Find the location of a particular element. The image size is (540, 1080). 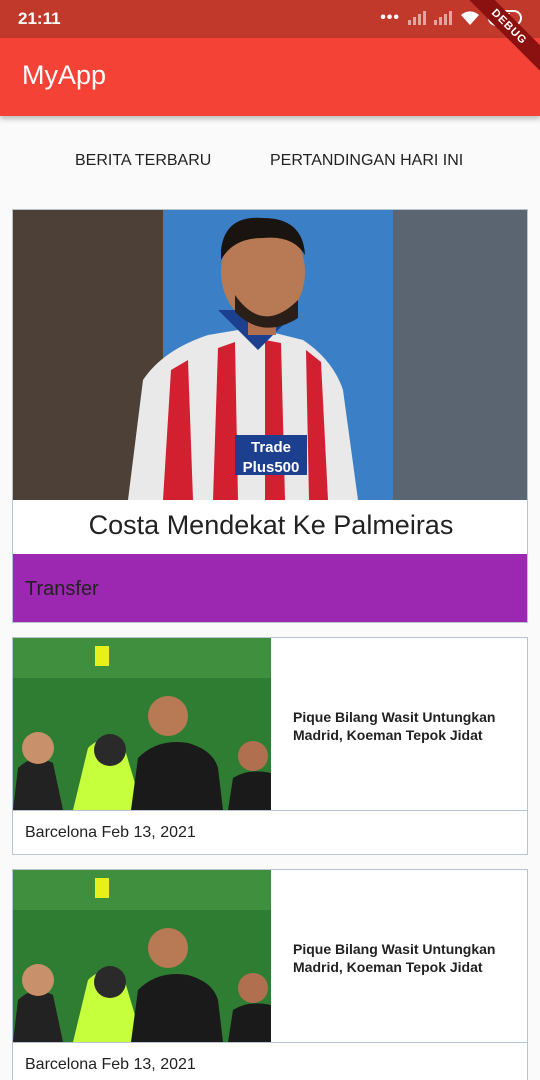

app-bar: MyApp is located at coordinates (270, 77).